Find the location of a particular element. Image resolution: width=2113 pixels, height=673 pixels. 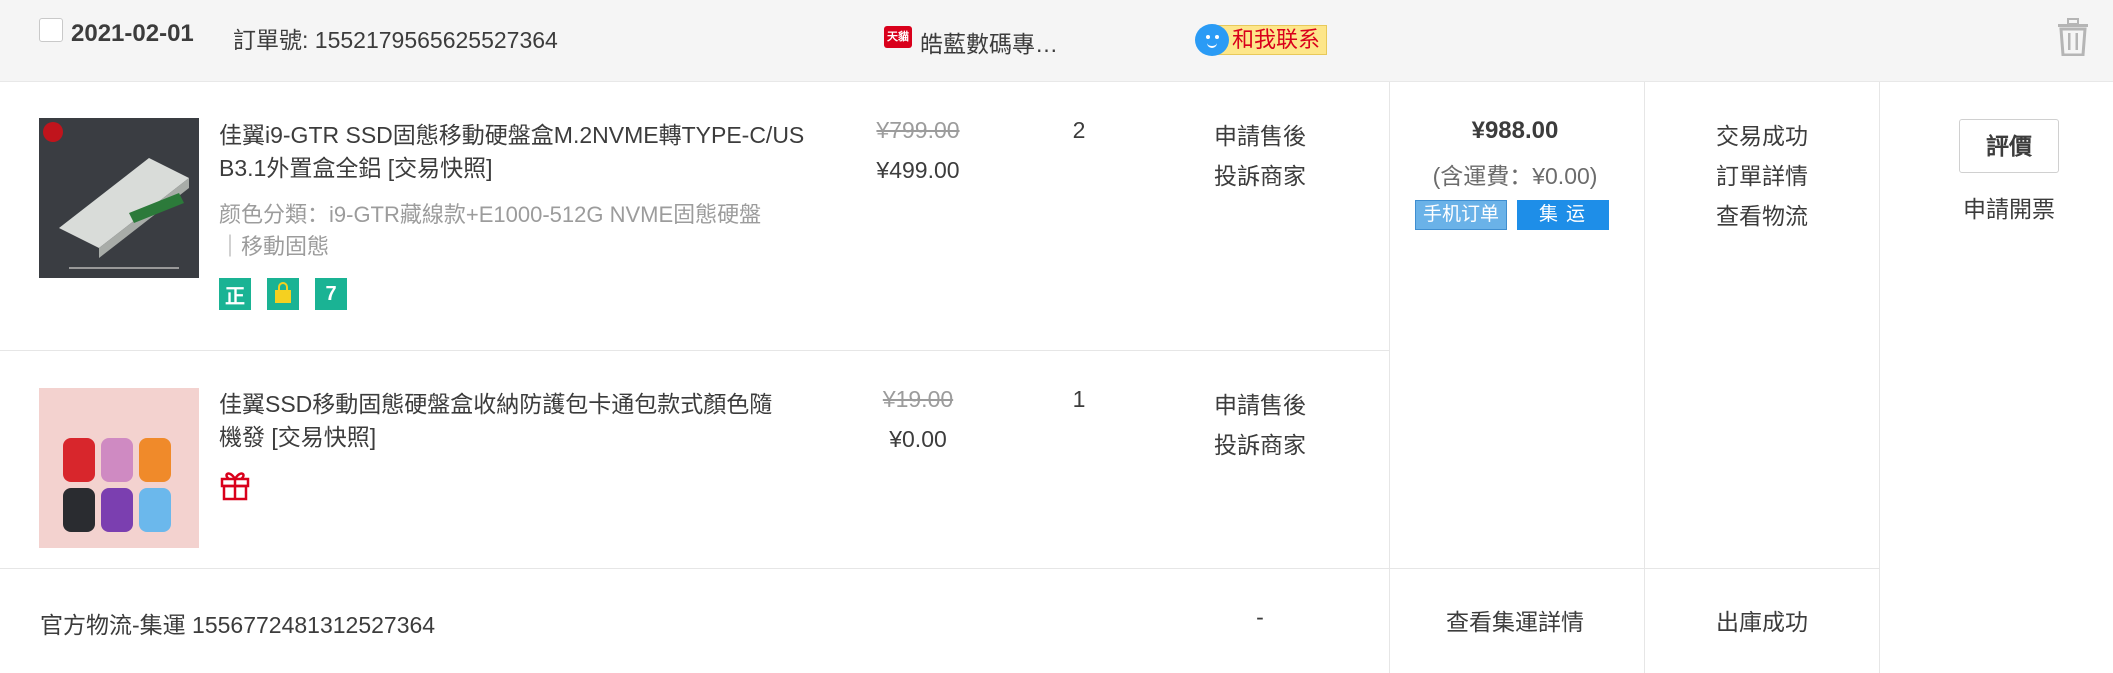

mobile-order-tag: 手机订单 is located at coordinates (1461, 215).